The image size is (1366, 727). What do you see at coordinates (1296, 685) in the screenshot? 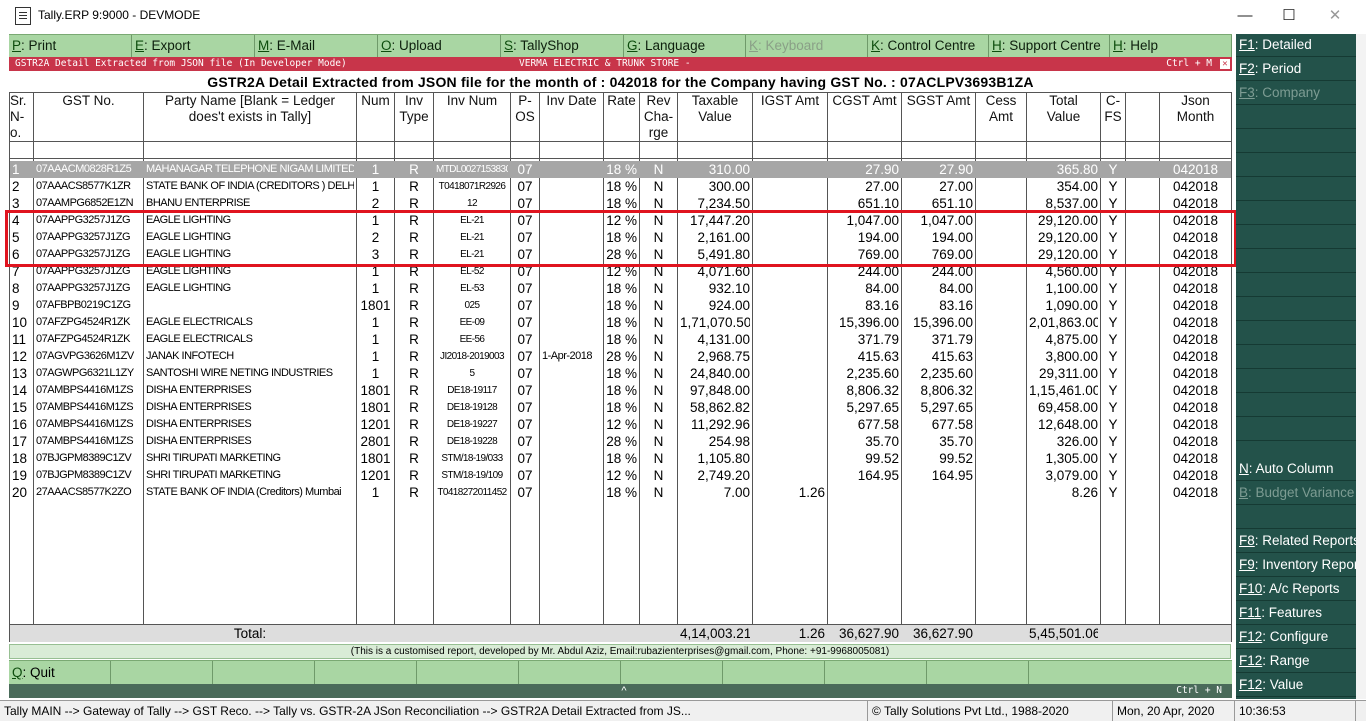
I see `side-button-f12-value: F12: Value` at bounding box center [1296, 685].